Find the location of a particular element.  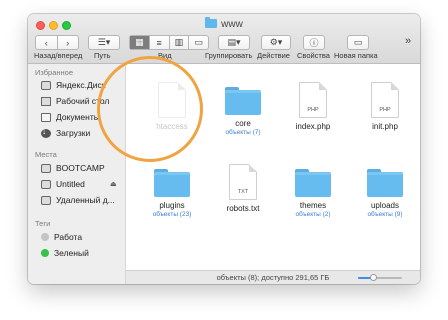

sidebar-item-downloads: Загрузки is located at coordinates (77, 133).